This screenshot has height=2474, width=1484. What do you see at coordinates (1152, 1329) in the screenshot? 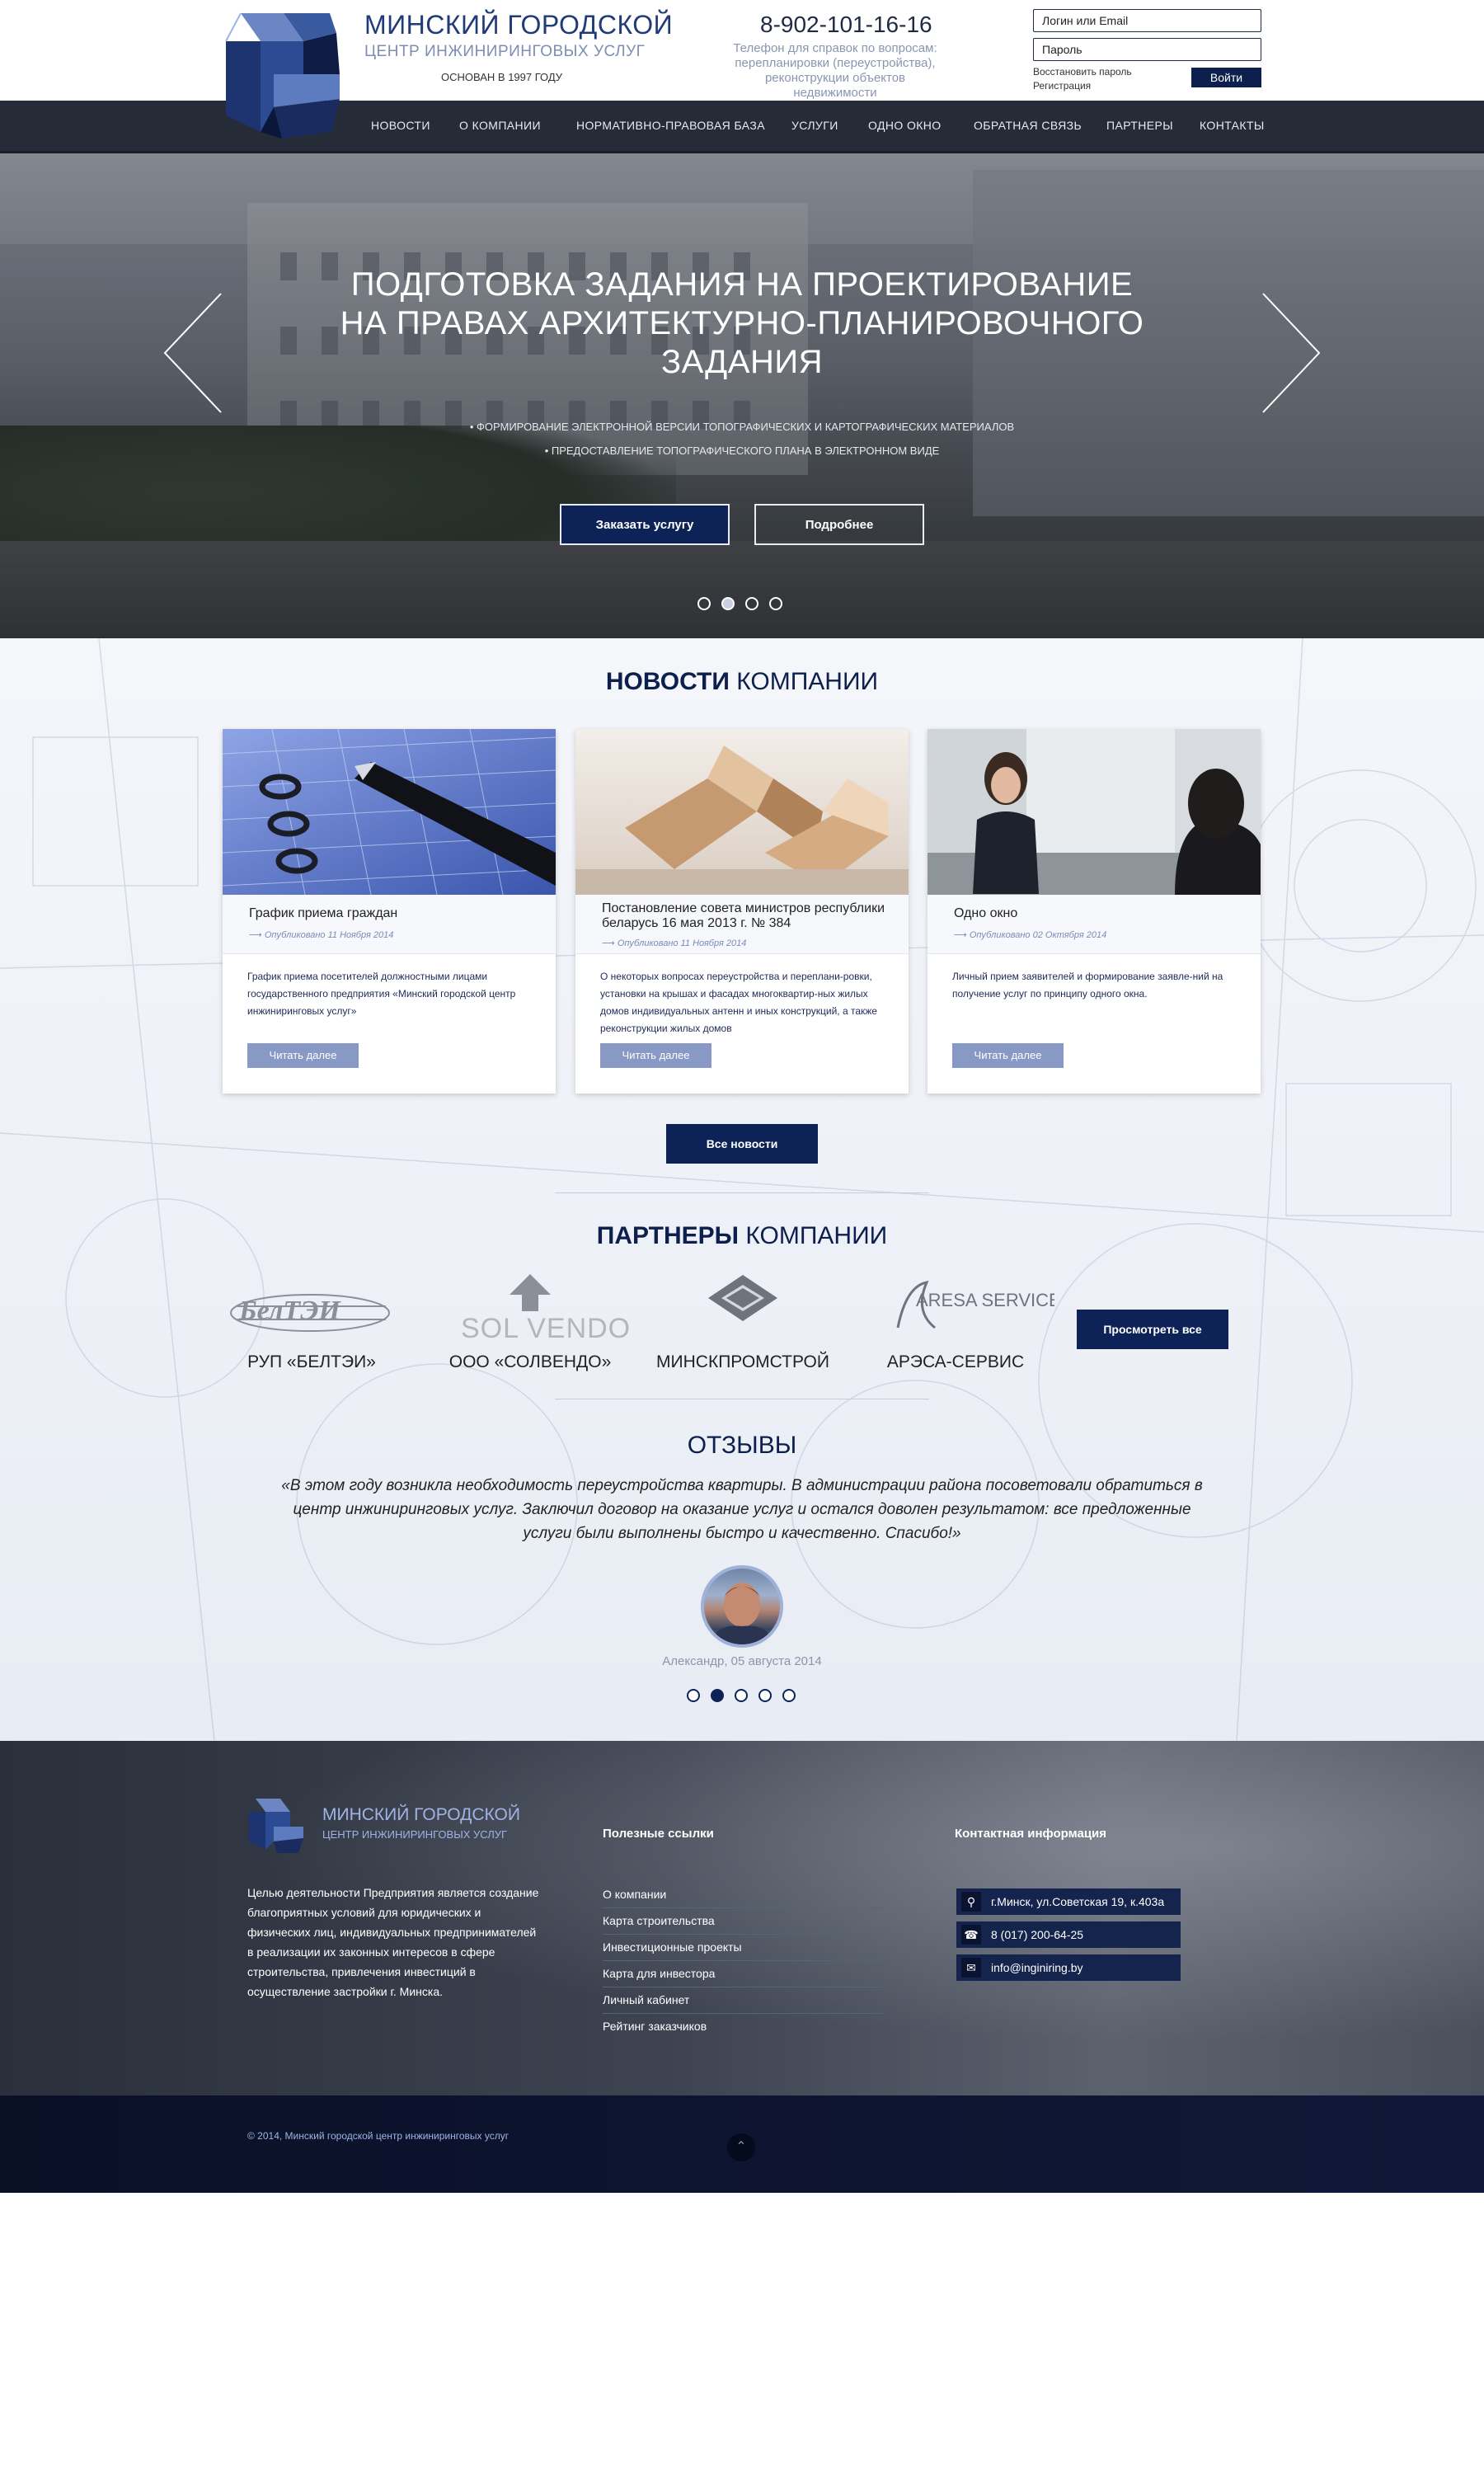
I see `view-all-partners-button: Просмотреть все` at bounding box center [1152, 1329].